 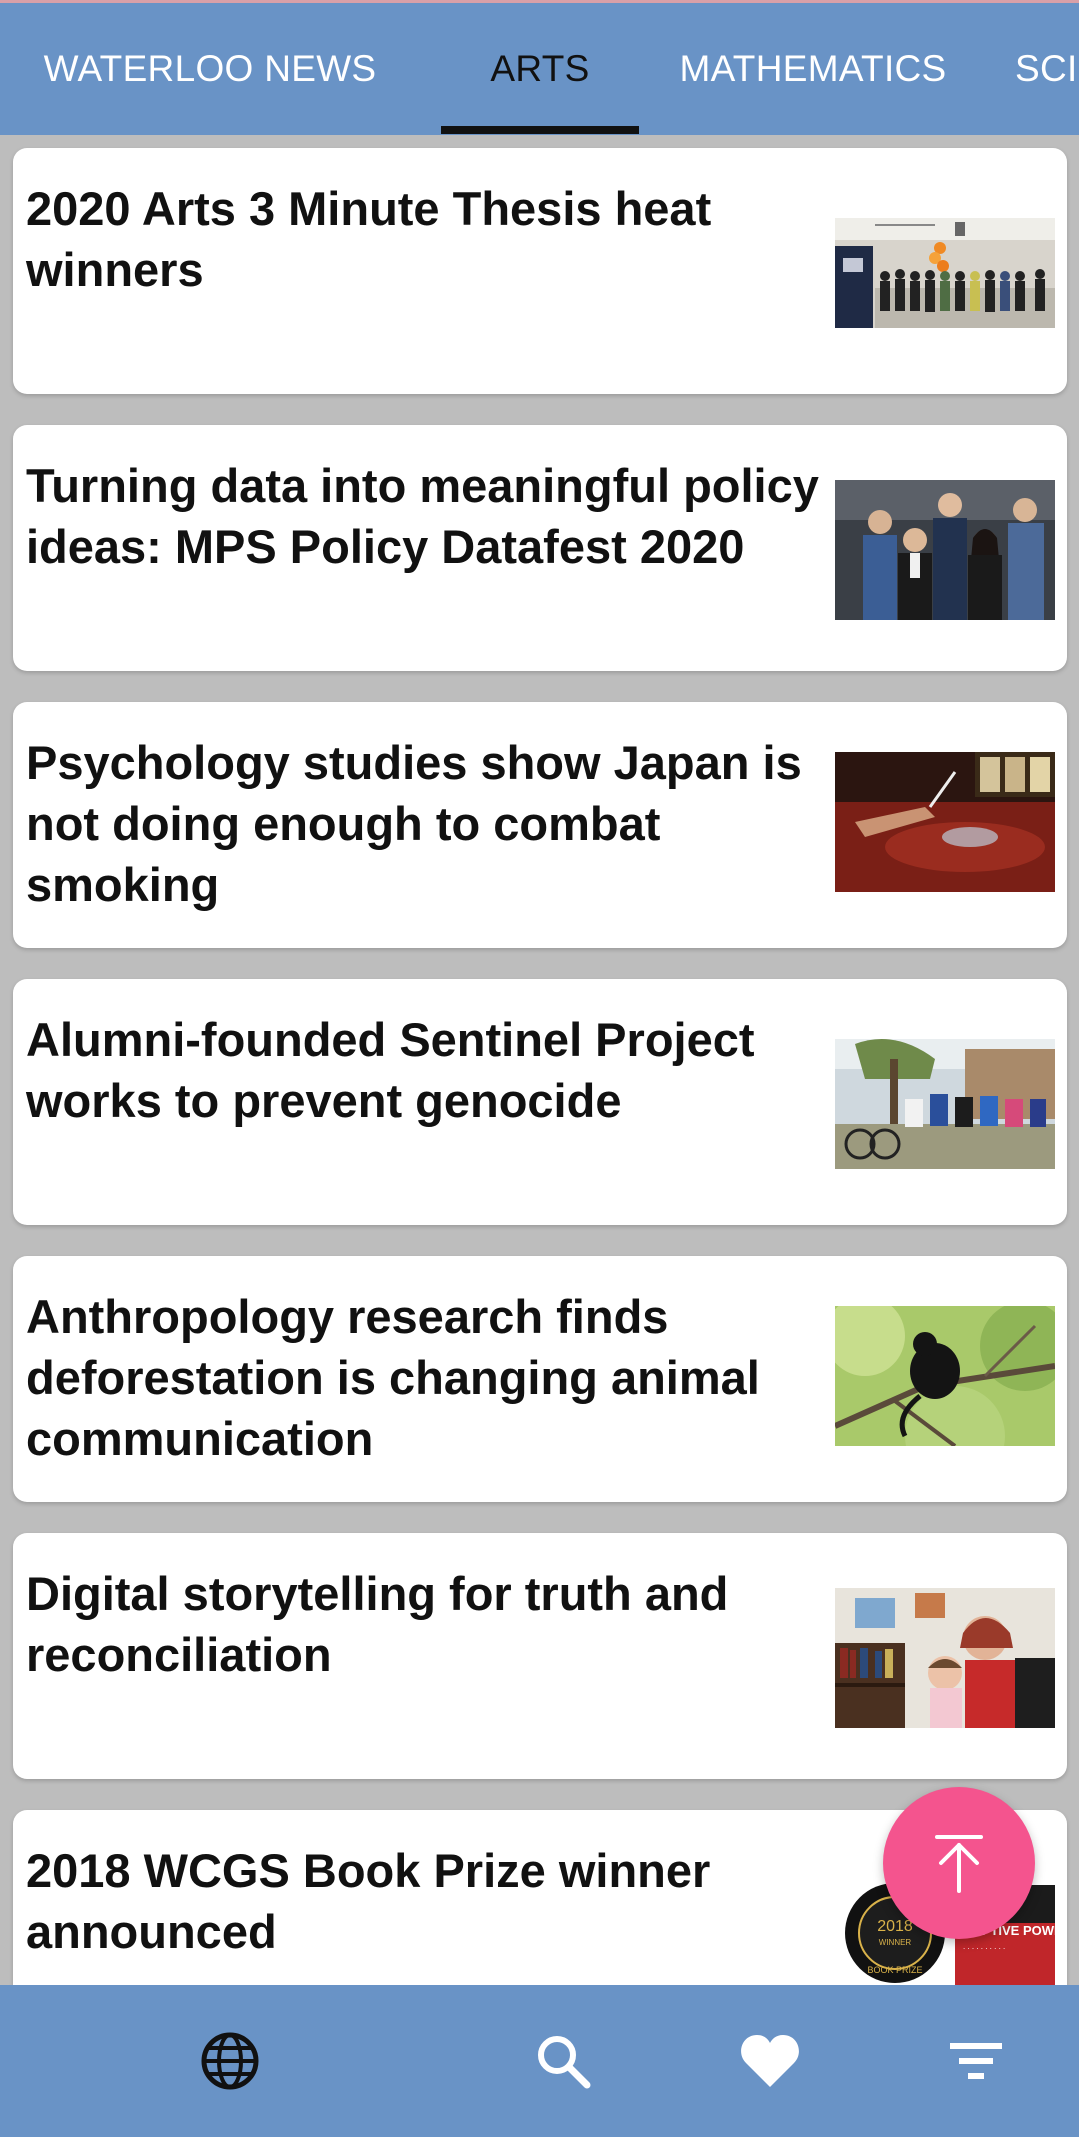 I want to click on active-tab-indicator, so click(x=540, y=130).